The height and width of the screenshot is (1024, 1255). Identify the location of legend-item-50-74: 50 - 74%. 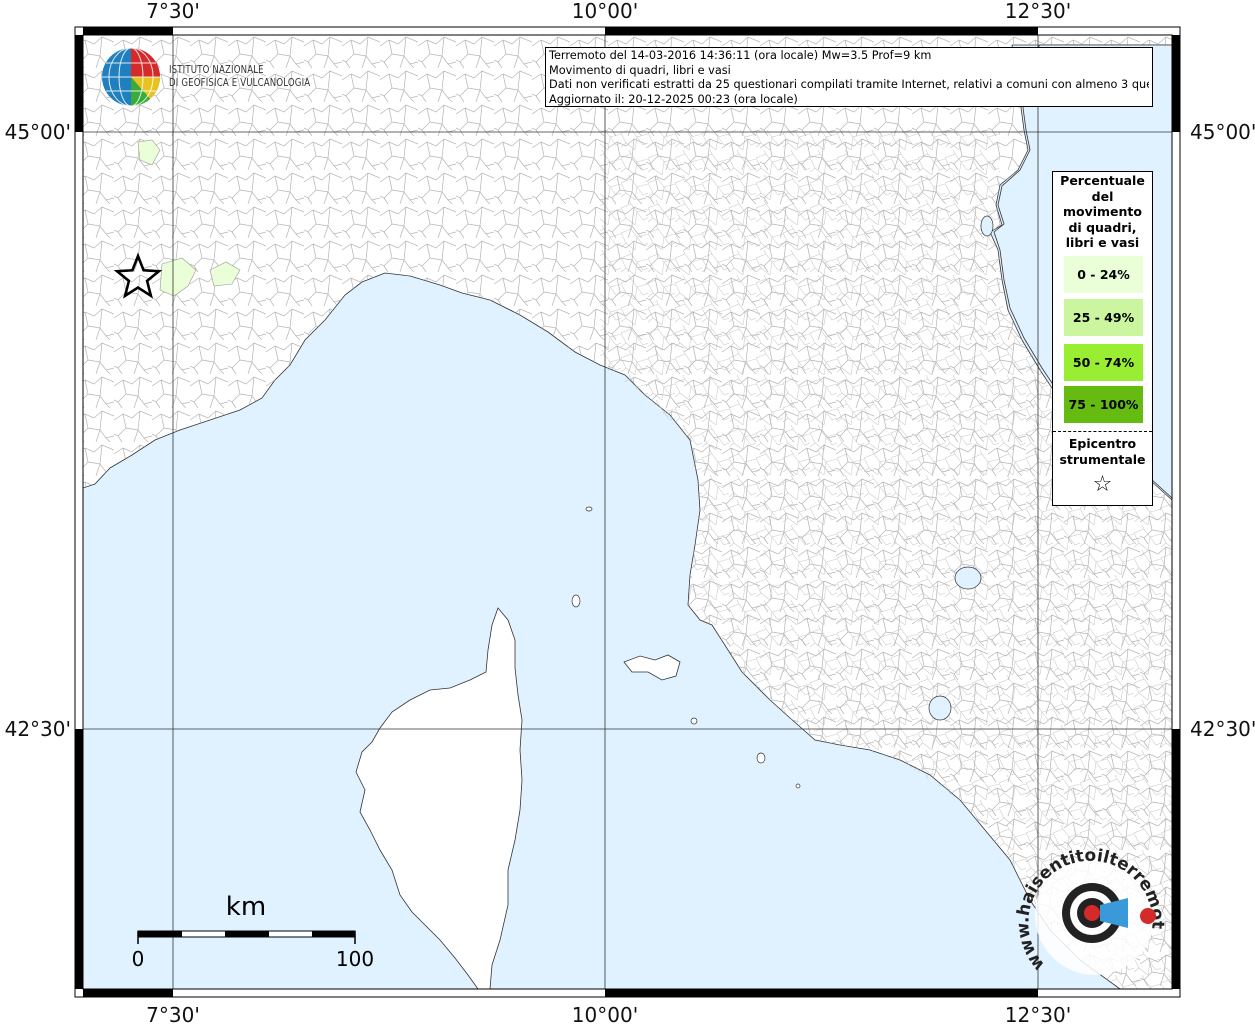
(1103, 362).